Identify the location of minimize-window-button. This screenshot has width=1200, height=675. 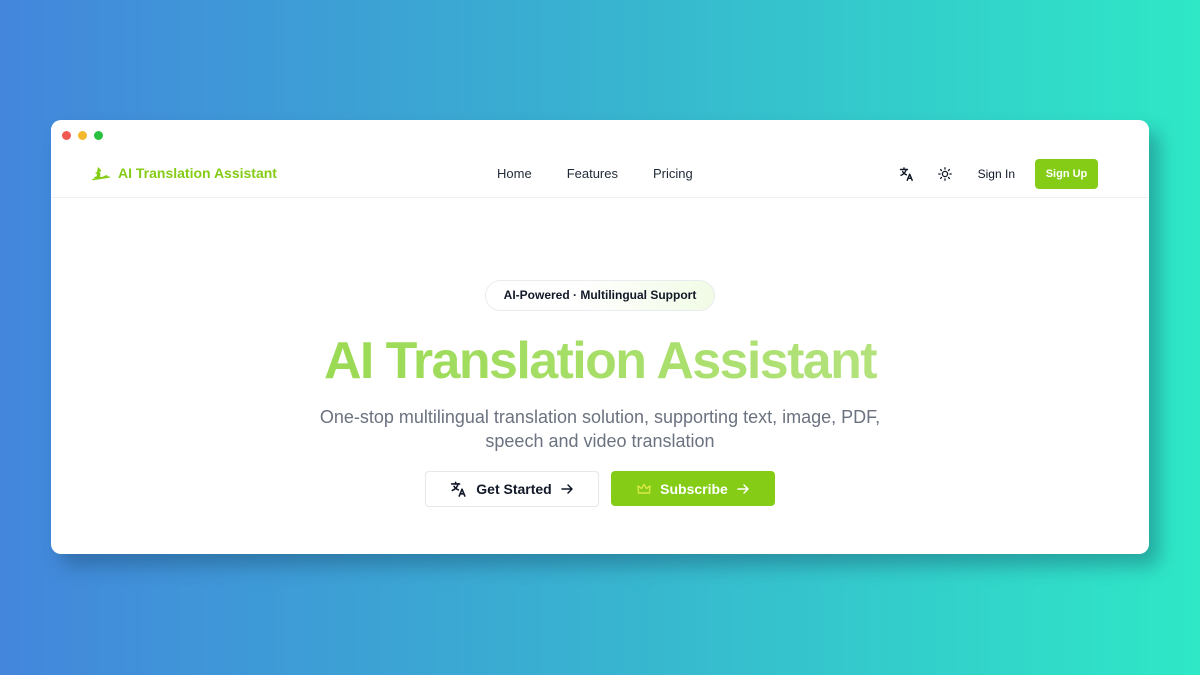
(82, 135).